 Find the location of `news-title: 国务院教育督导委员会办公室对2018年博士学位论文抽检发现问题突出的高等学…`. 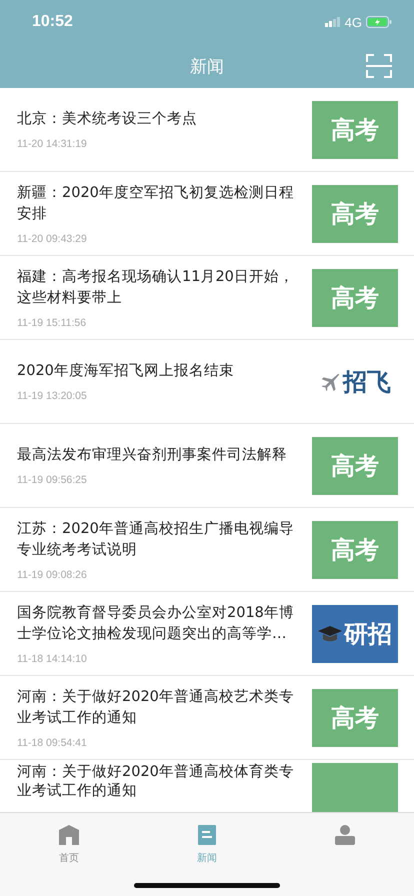

news-title: 国务院教育督导委员会办公室对2018年博士学位论文抽检发现问题突出的高等学… is located at coordinates (156, 624).